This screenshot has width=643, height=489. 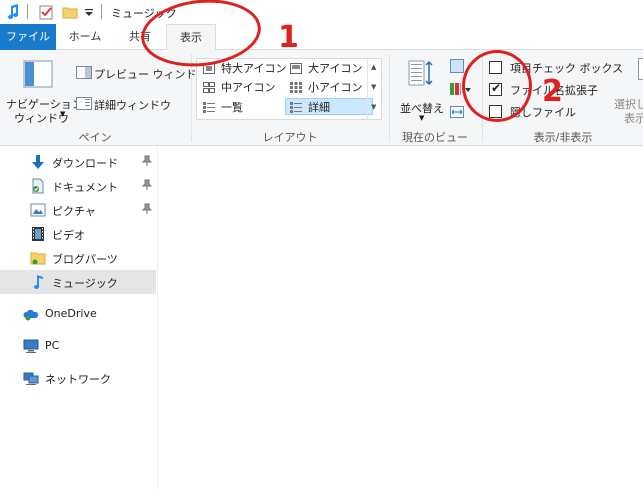 What do you see at coordinates (89, 12) in the screenshot?
I see `customize-quick-access-icon` at bounding box center [89, 12].